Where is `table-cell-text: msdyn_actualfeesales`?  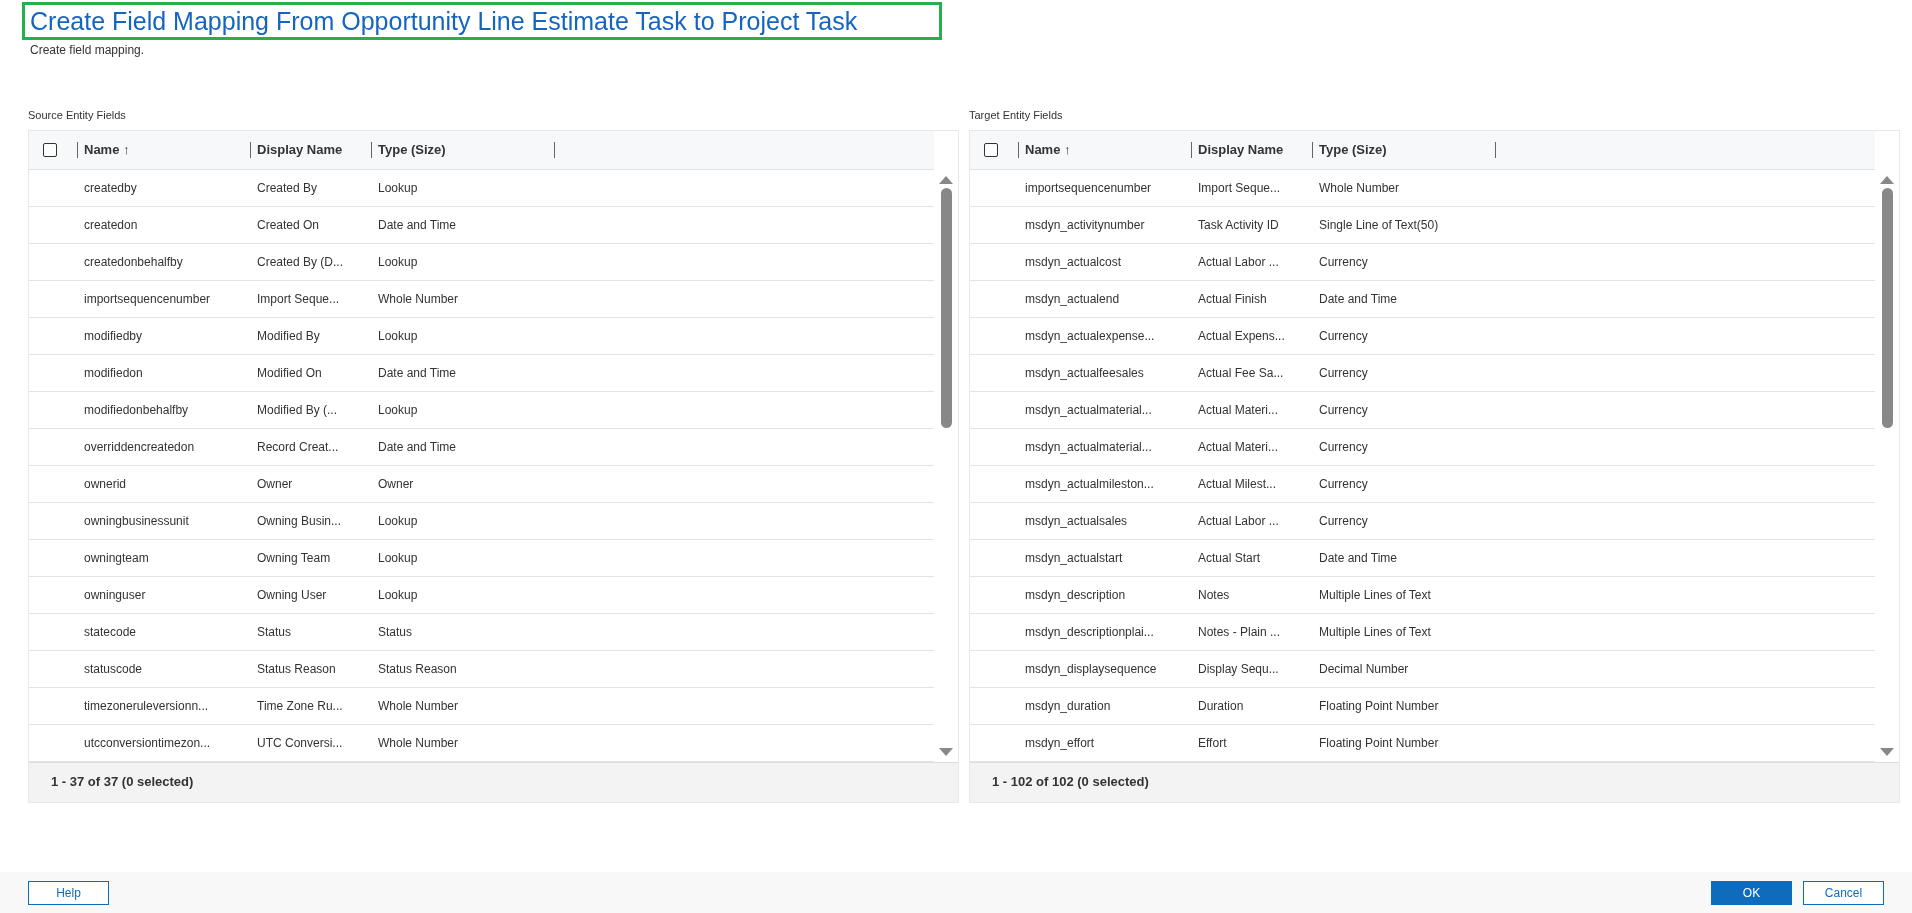
table-cell-text: msdyn_actualfeesales is located at coordinates (1085, 373).